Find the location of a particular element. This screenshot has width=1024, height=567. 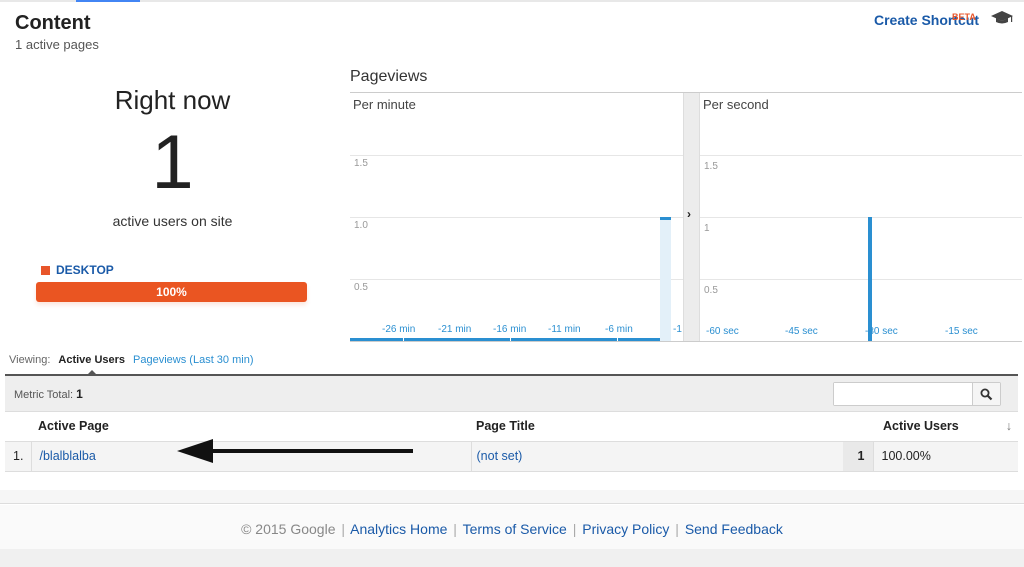

active-users-label: active users on site is located at coordinates (172, 221).